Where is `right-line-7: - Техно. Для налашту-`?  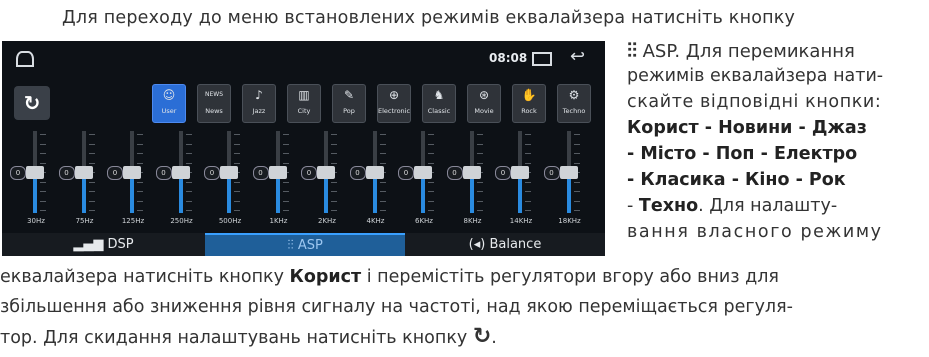
right-line-7: - Техно. Для налашту- is located at coordinates (775, 207).